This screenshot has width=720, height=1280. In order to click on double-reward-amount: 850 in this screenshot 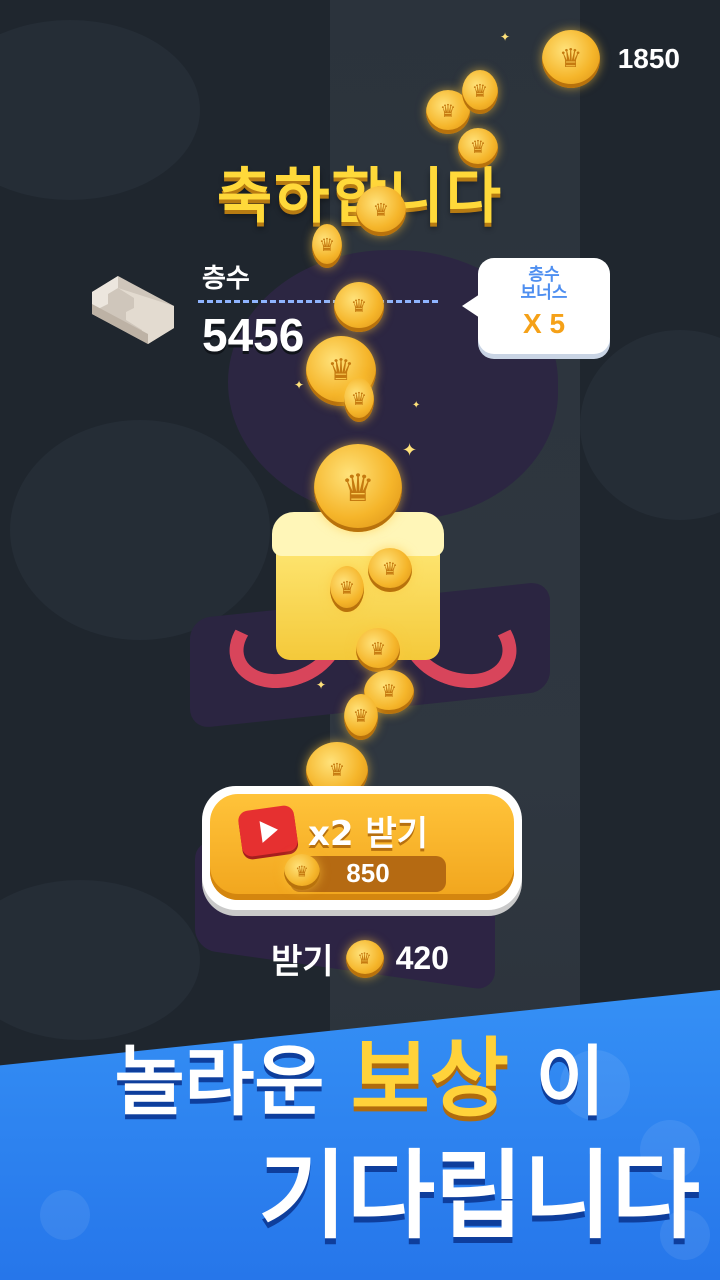, I will do `click(368, 873)`.